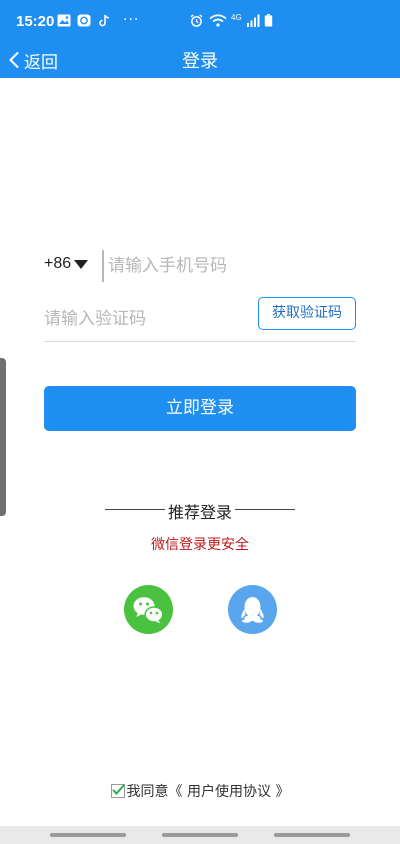 This screenshot has height=844, width=400. What do you see at coordinates (154, 792) in the screenshot?
I see `agreement-prefix: 我同意《` at bounding box center [154, 792].